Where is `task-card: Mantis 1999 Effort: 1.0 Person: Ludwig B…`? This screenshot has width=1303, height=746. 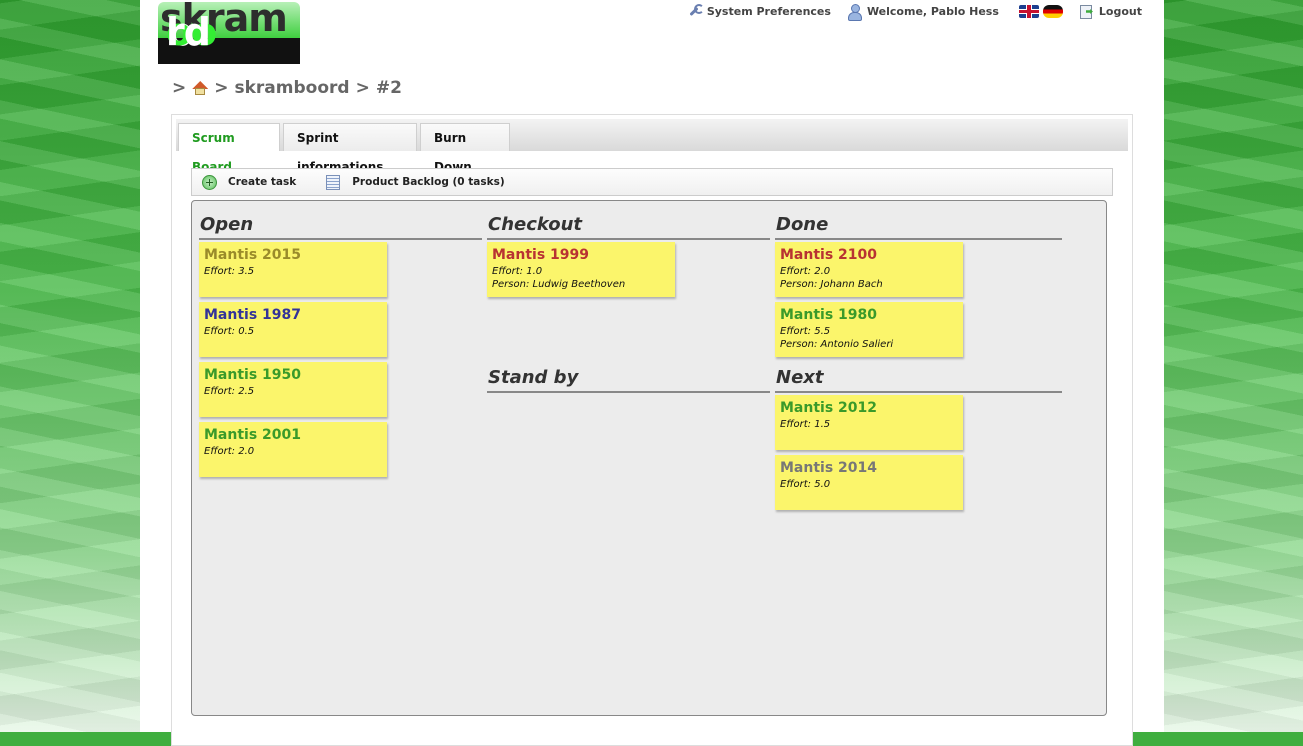
task-card: Mantis 1999 Effort: 1.0 Person: Ludwig B… is located at coordinates (581, 269).